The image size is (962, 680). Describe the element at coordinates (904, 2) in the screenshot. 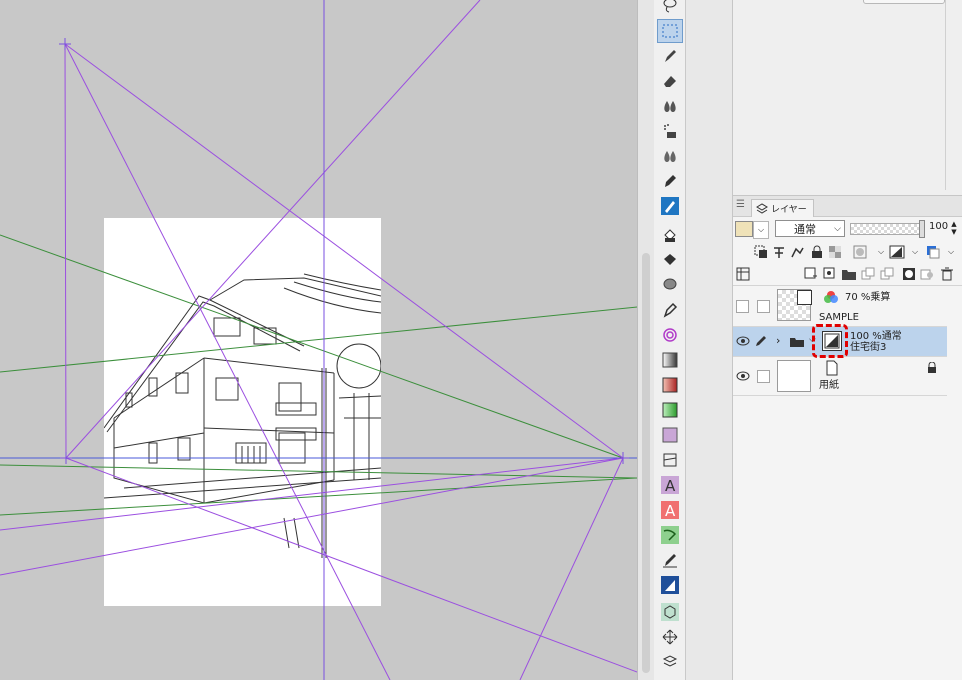

I see `panel-button` at that location.